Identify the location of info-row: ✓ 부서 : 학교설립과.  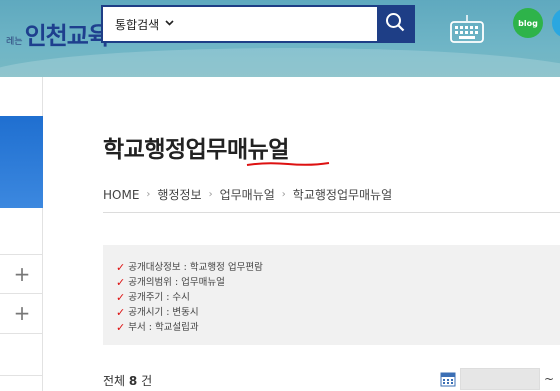
(338, 327).